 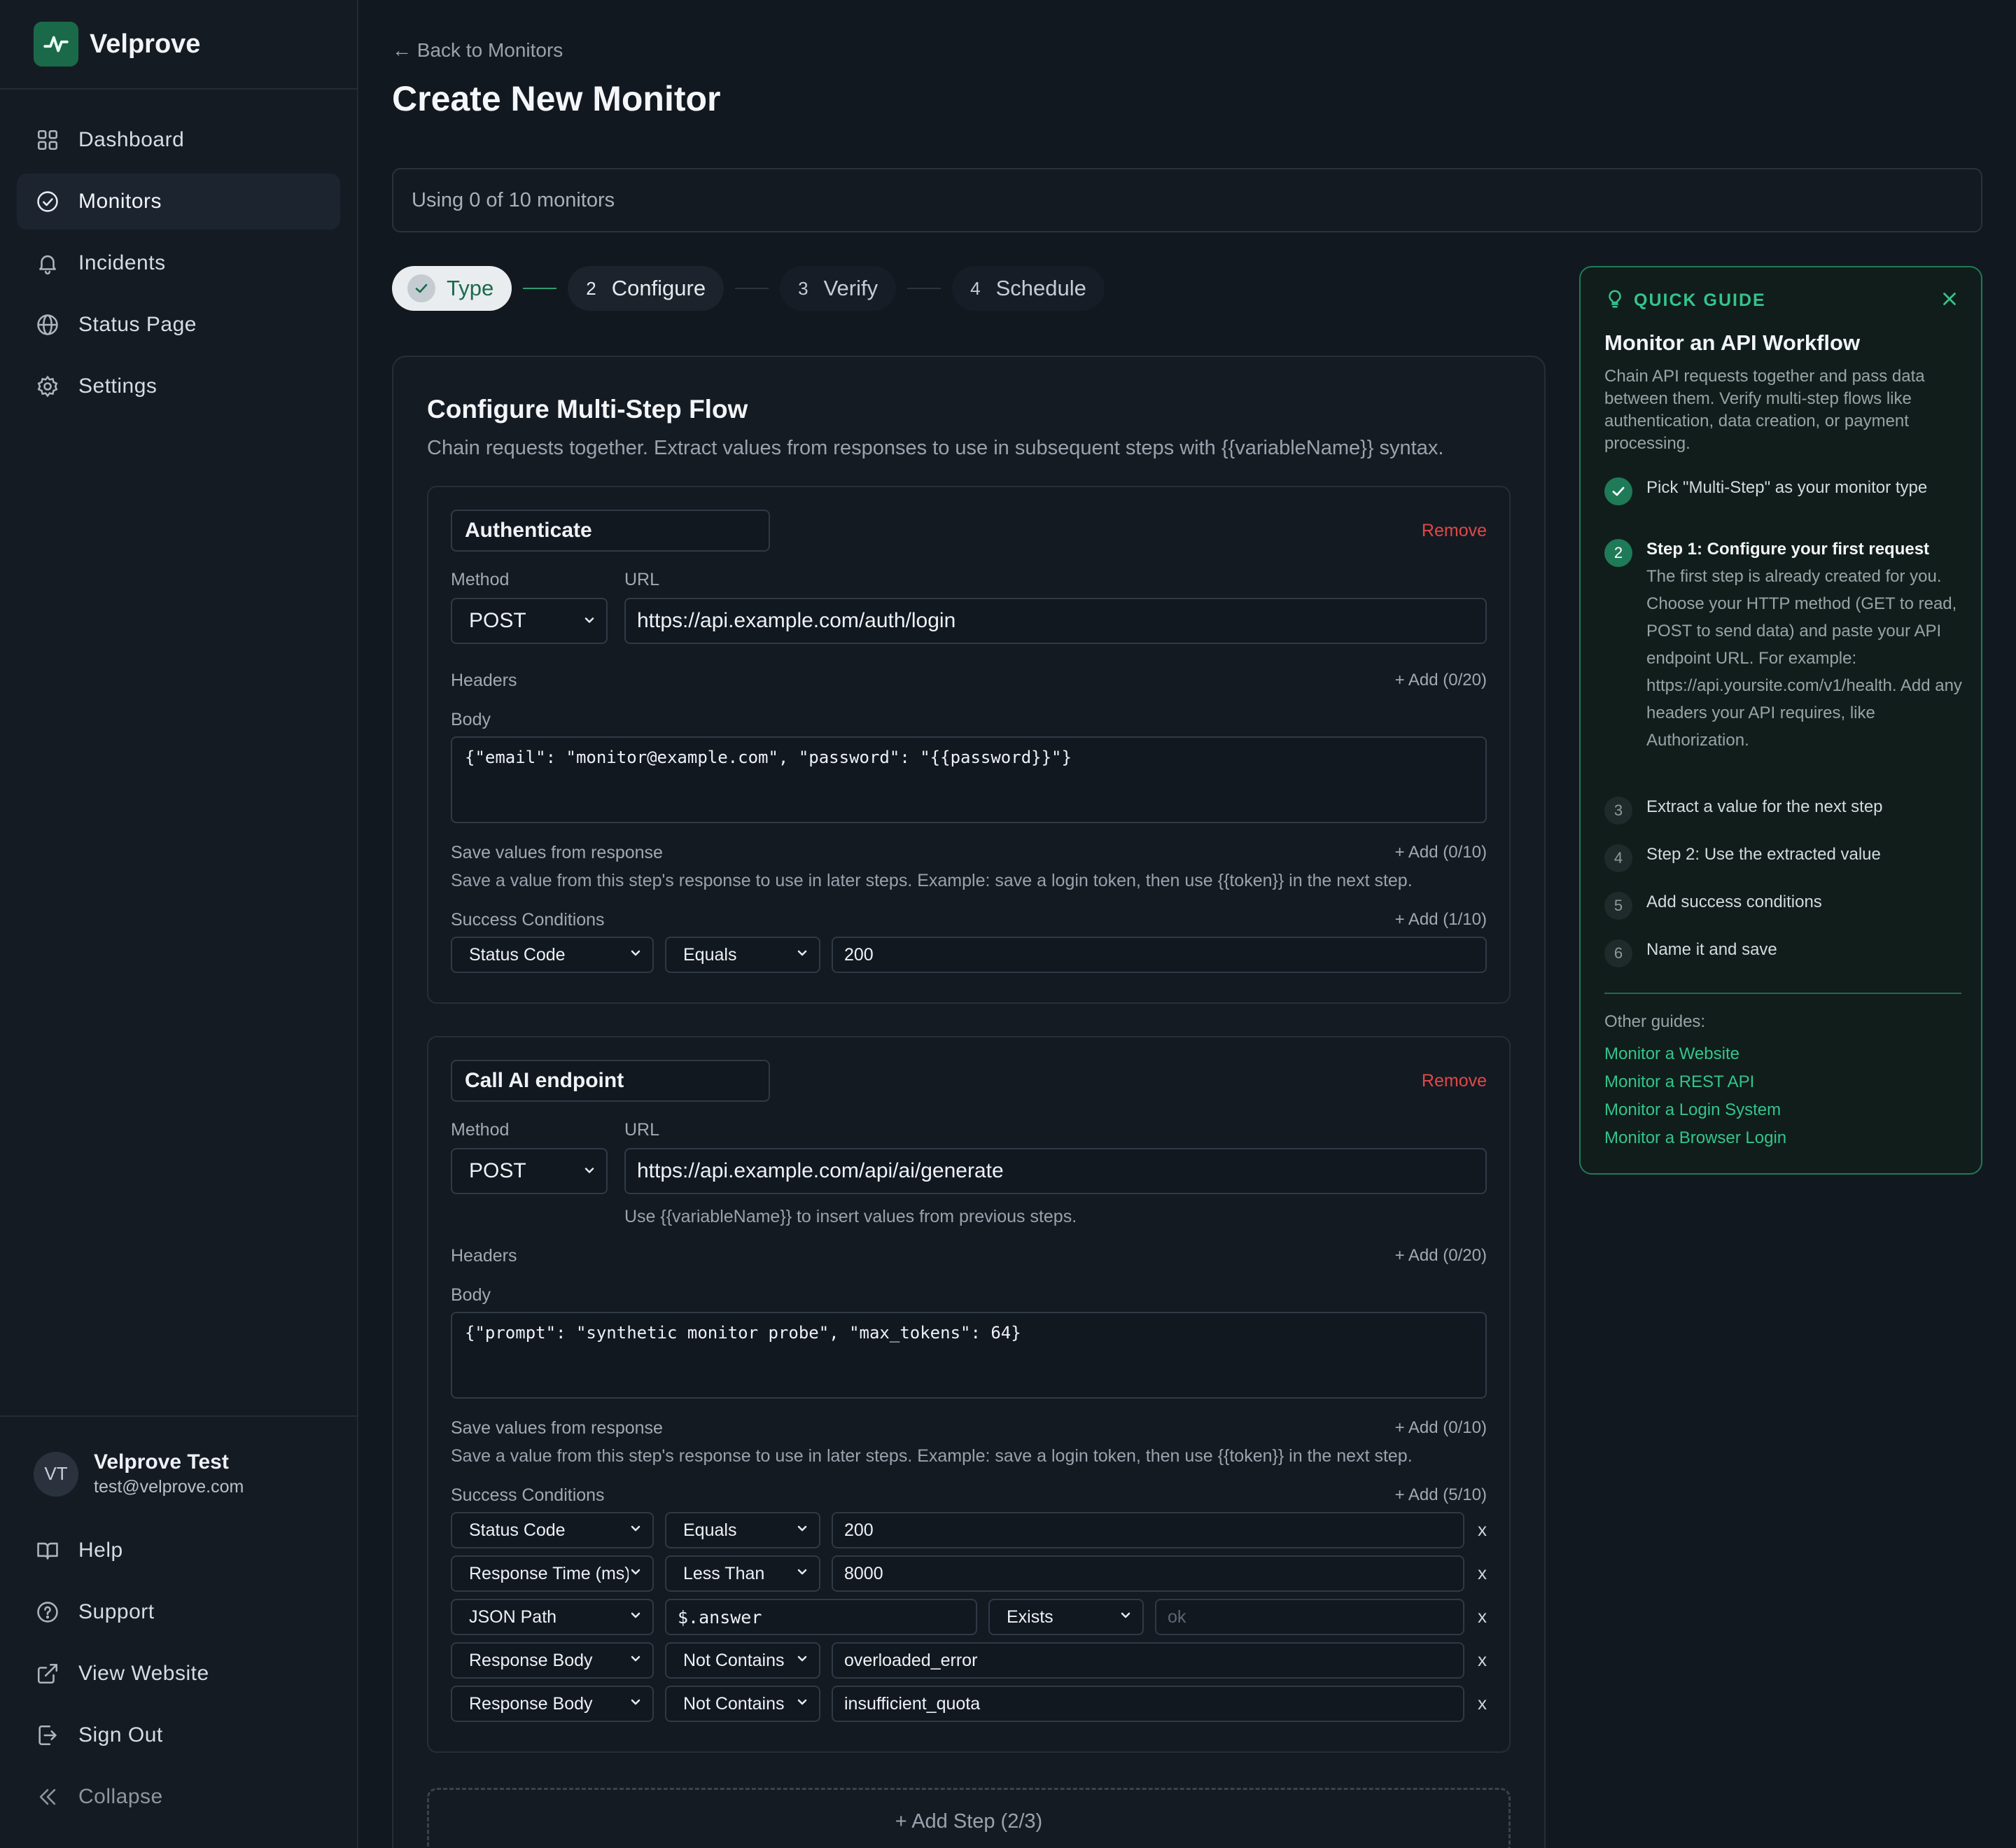 What do you see at coordinates (742, 1573) in the screenshot?
I see `condition-operator-select: Less Than` at bounding box center [742, 1573].